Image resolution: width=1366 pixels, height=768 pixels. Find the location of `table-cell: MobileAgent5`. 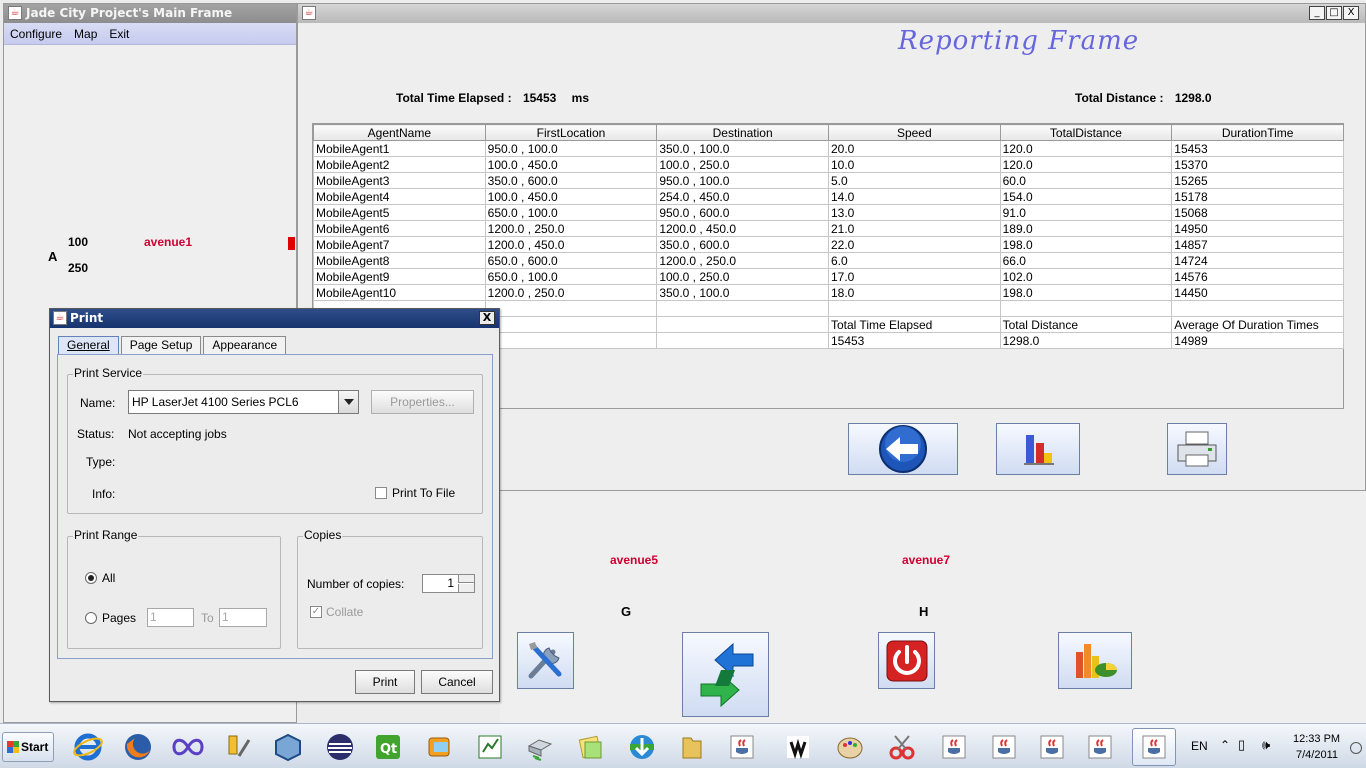

table-cell: MobileAgent5 is located at coordinates (399, 212).